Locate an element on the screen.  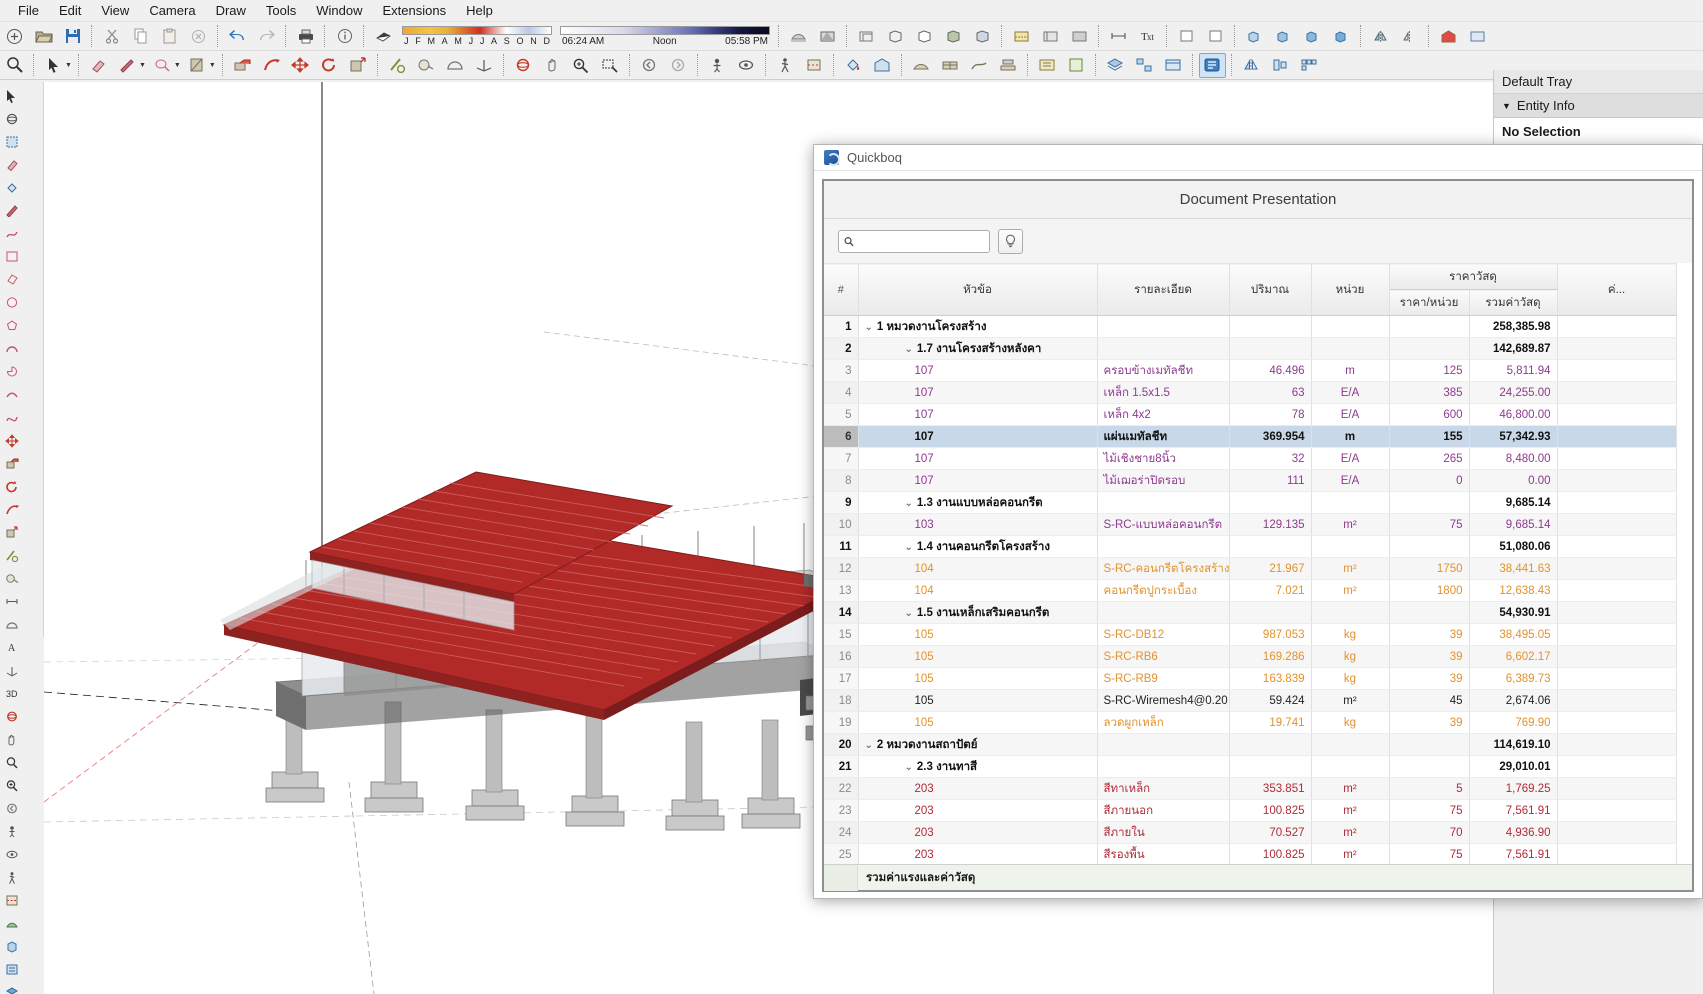
table-row-group: 2 ⌄ 1.7 งานโครงสร้างหลังคา 142,689.87 is located at coordinates (1250, 348).